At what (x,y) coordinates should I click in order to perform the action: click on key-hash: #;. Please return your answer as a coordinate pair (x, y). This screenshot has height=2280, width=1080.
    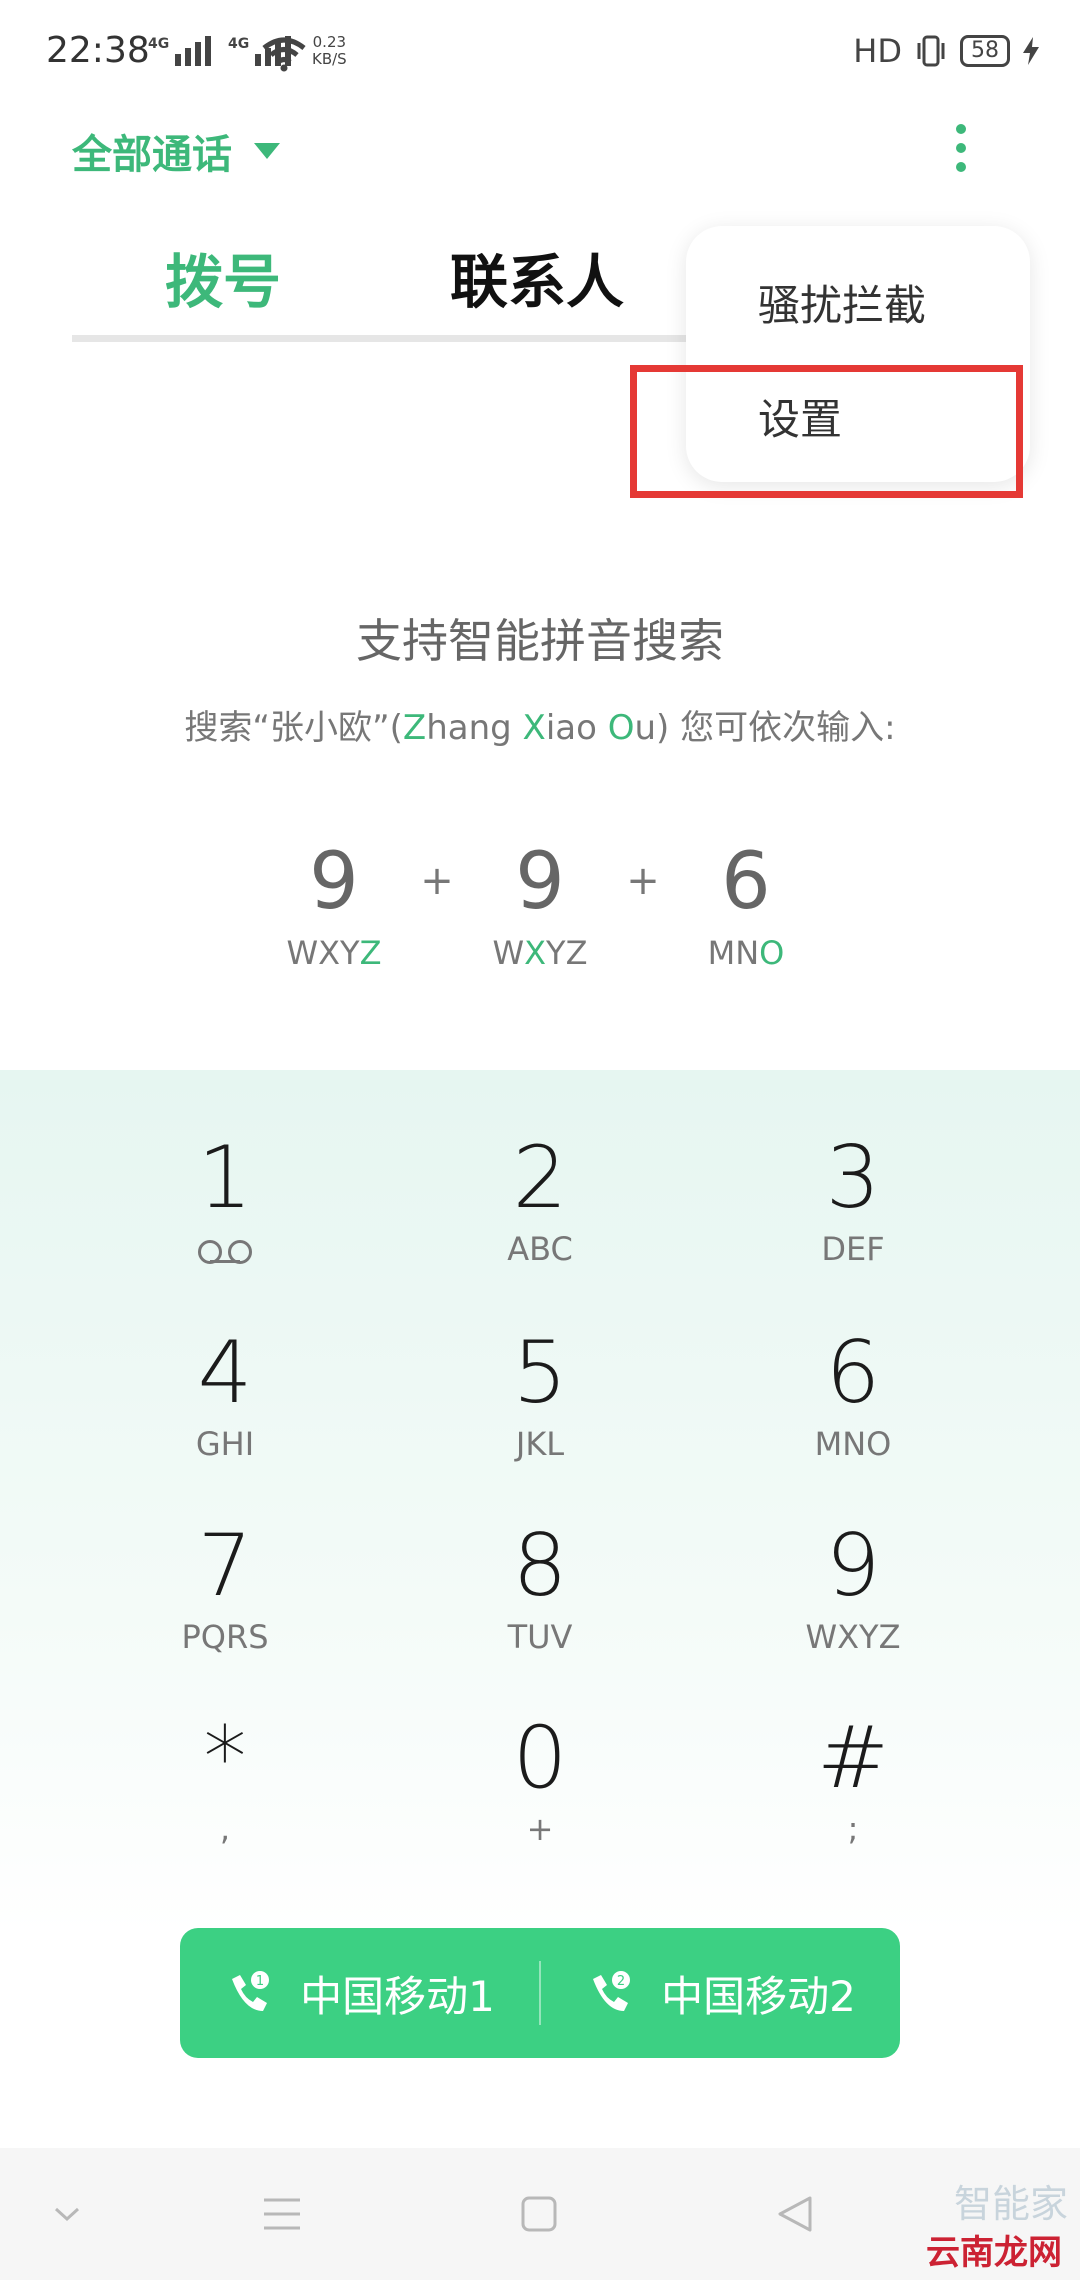
    Looking at the image, I should click on (853, 1800).